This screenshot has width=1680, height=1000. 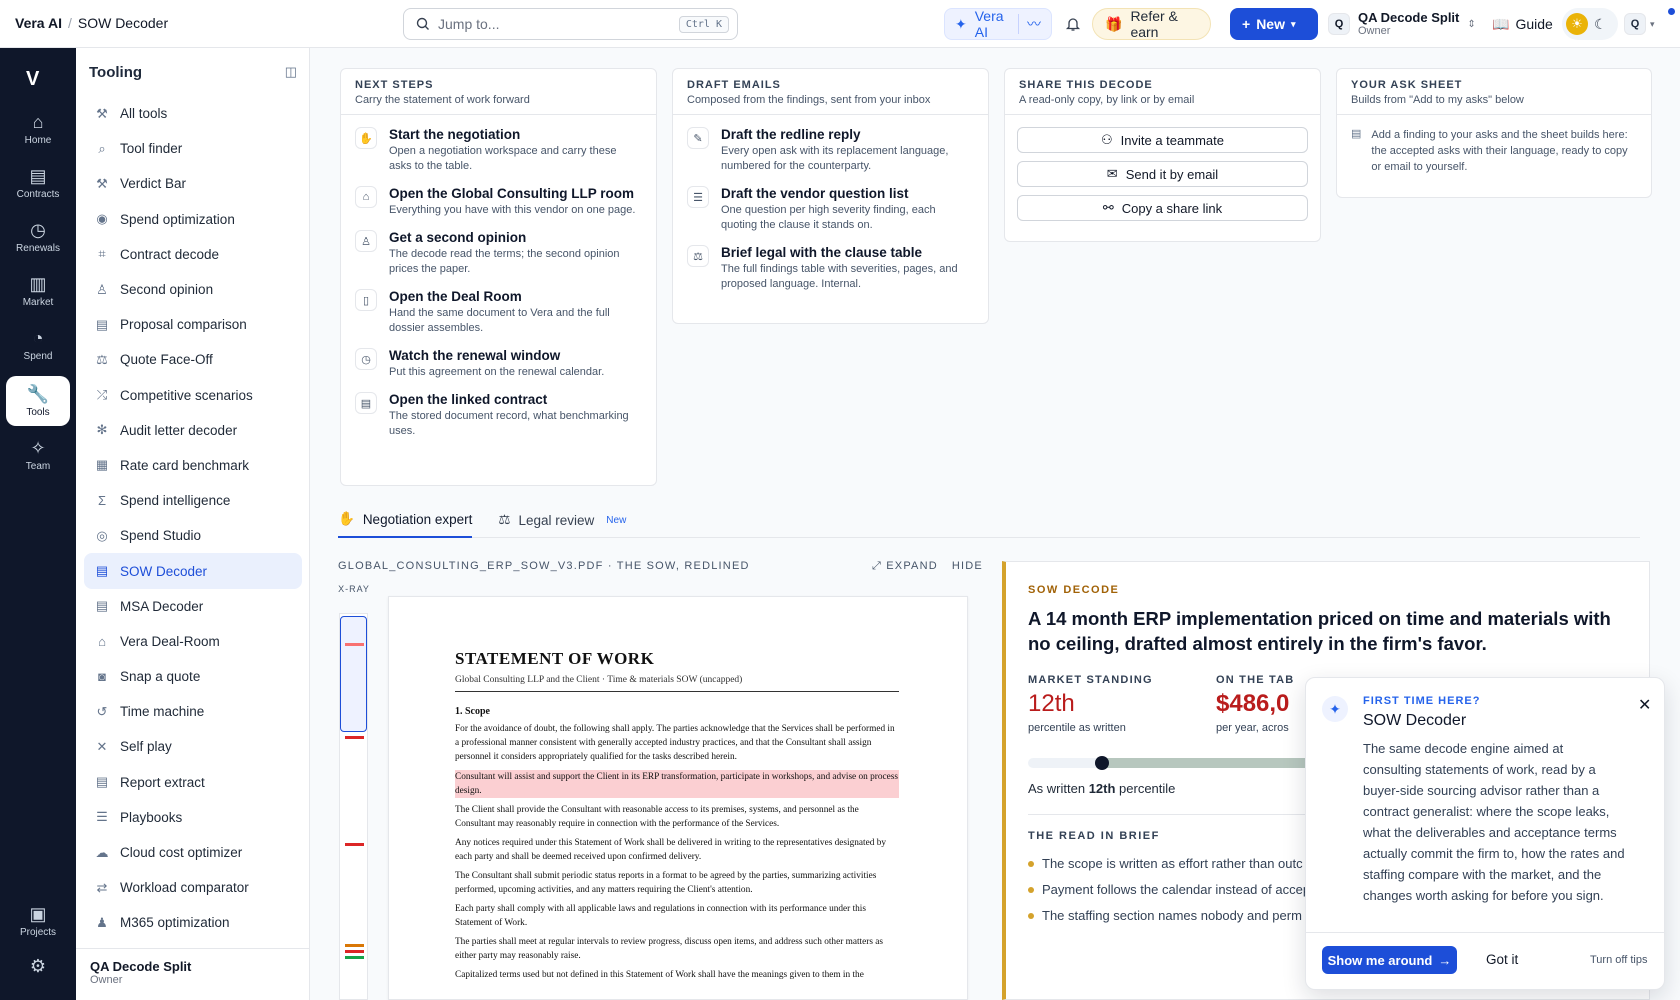 I want to click on settings-button: ⚙, so click(x=38, y=966).